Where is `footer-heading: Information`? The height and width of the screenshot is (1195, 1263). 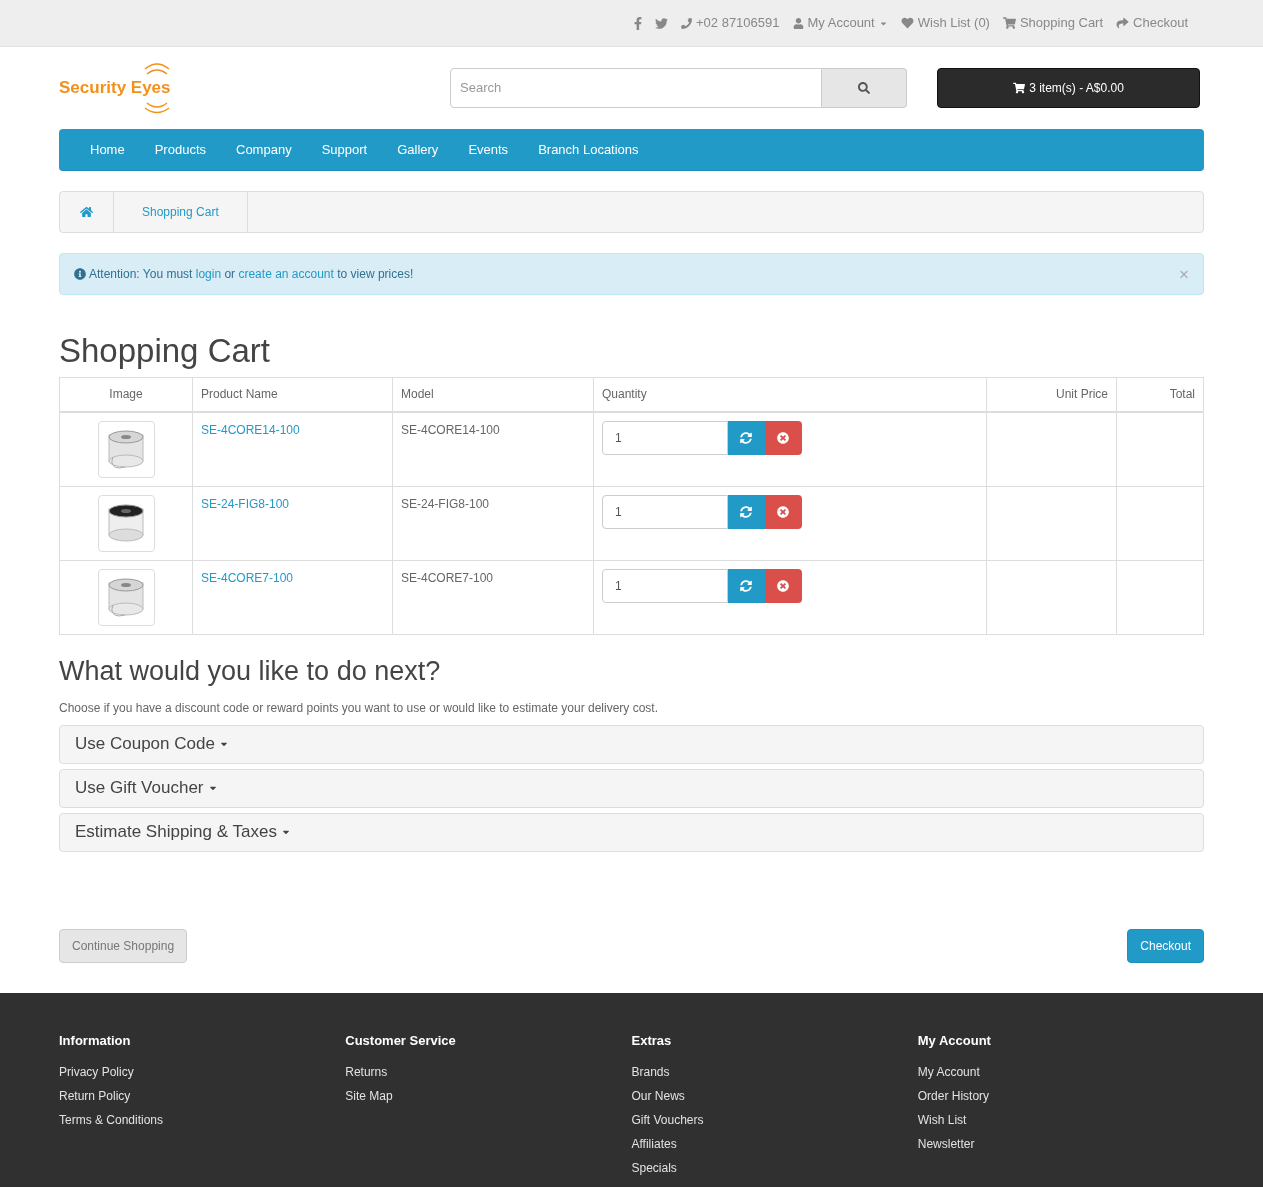
footer-heading: Information is located at coordinates (95, 1040).